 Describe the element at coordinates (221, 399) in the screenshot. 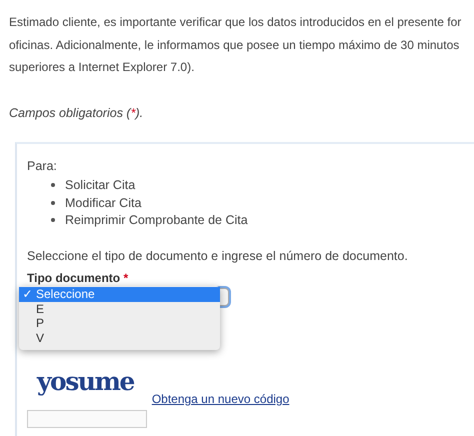

I see `new-code-link: Obtenga un nuevo código` at that location.